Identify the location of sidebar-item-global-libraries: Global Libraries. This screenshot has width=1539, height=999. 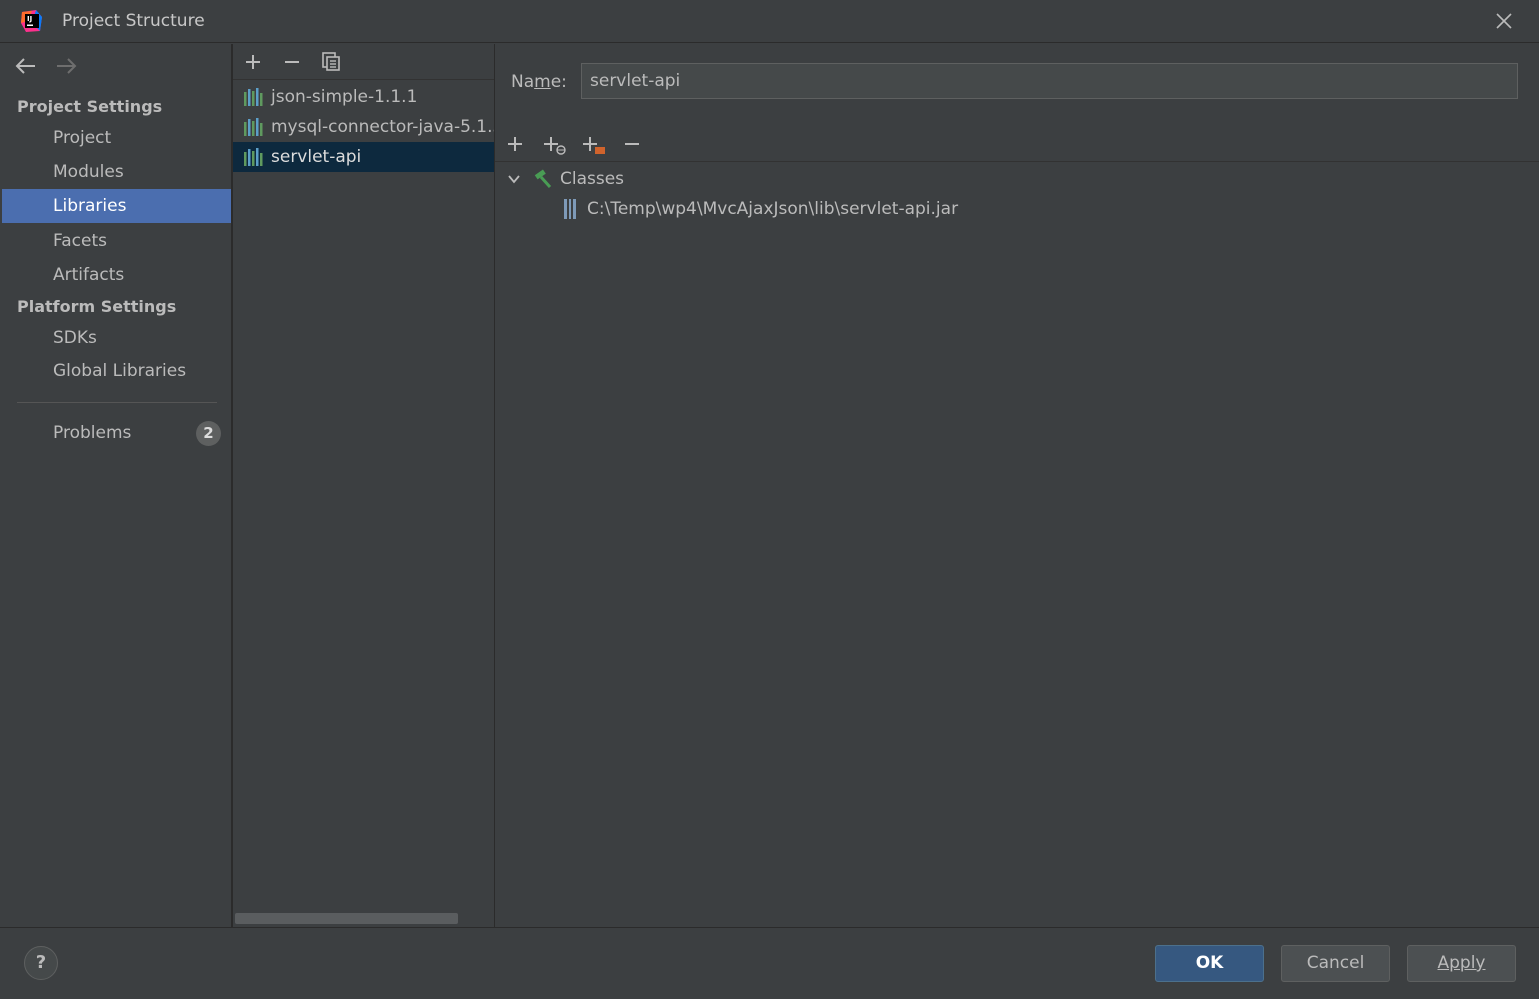
(116, 371).